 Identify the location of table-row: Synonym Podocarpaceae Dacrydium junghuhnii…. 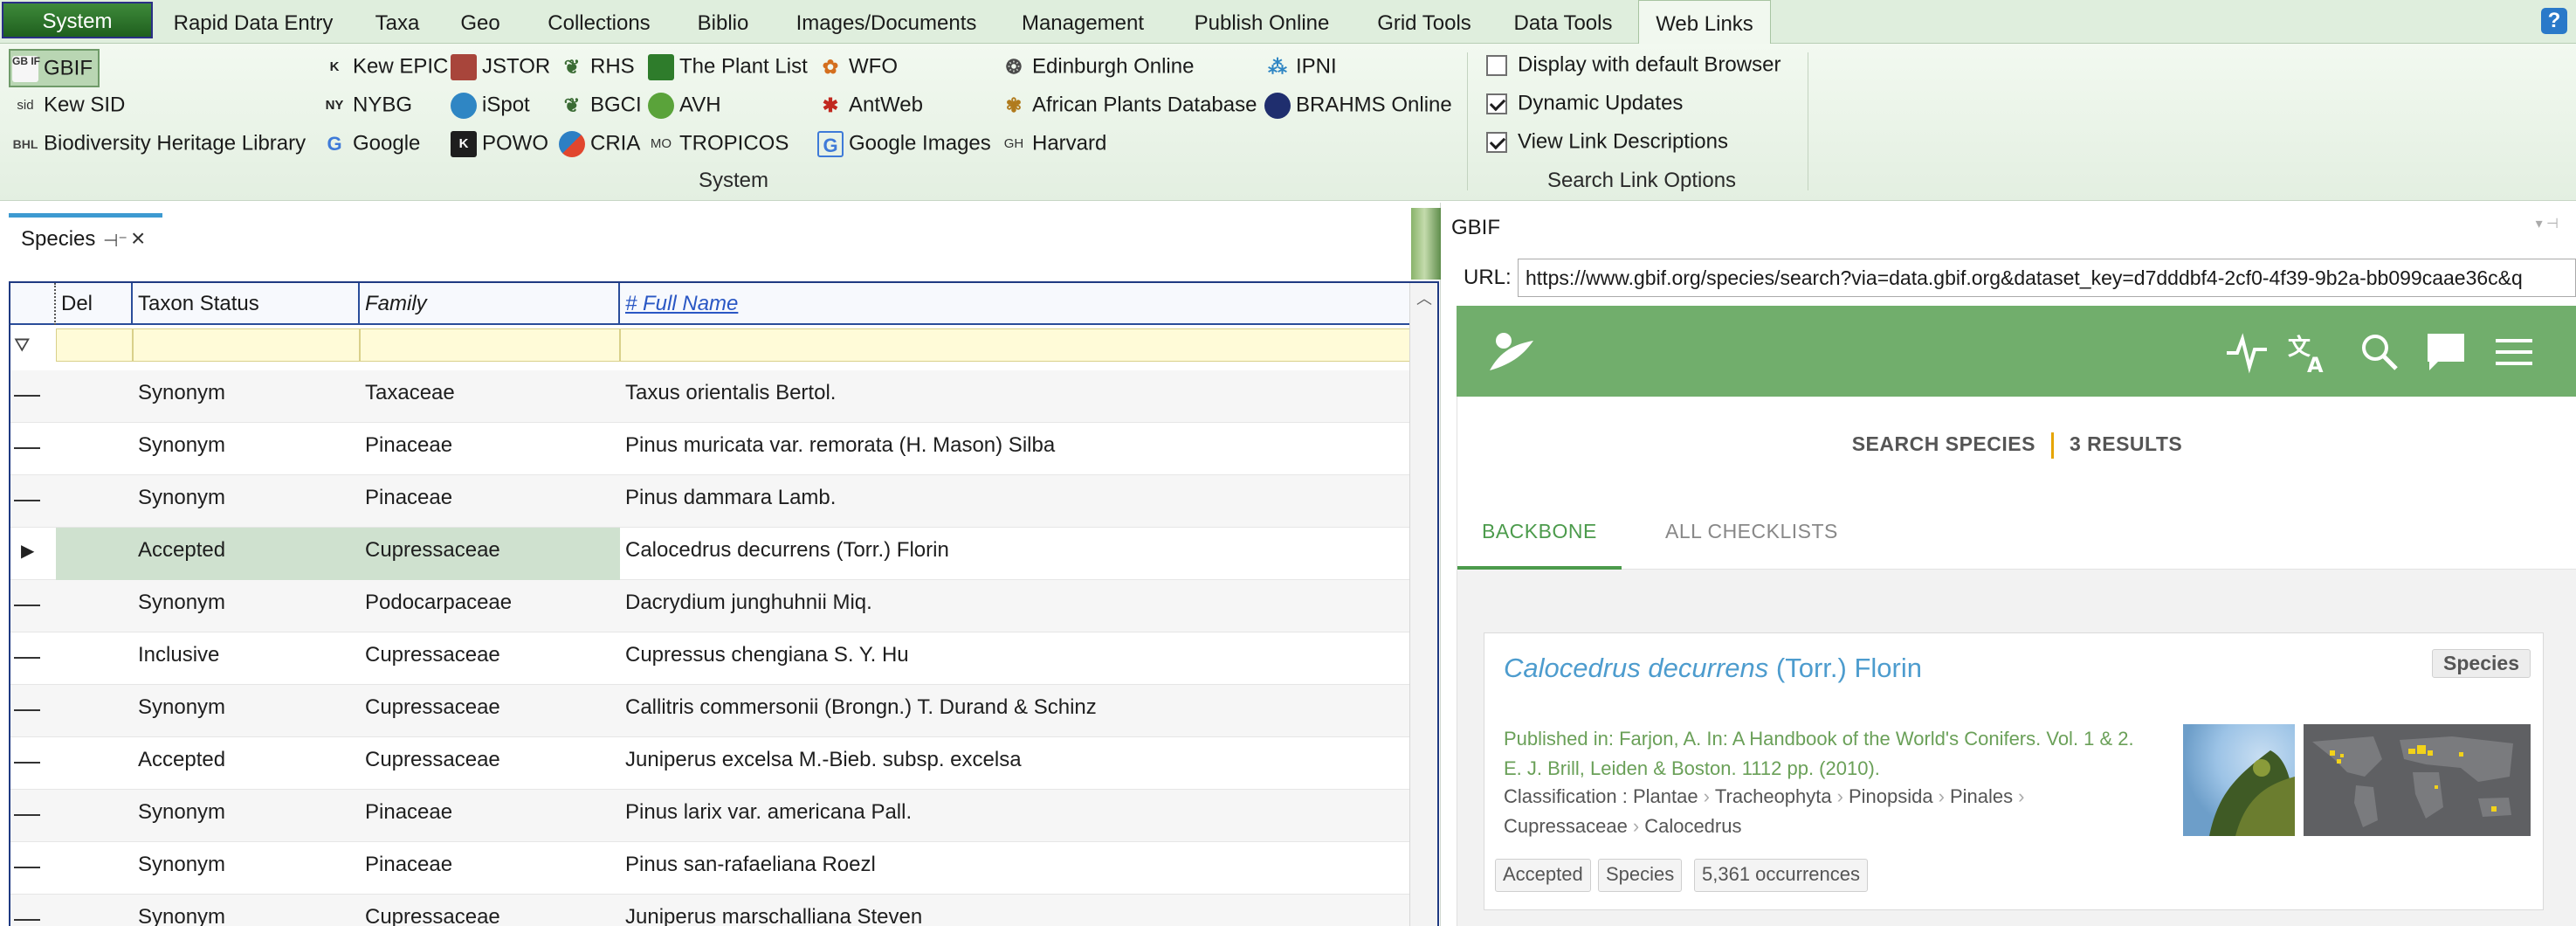
(711, 606).